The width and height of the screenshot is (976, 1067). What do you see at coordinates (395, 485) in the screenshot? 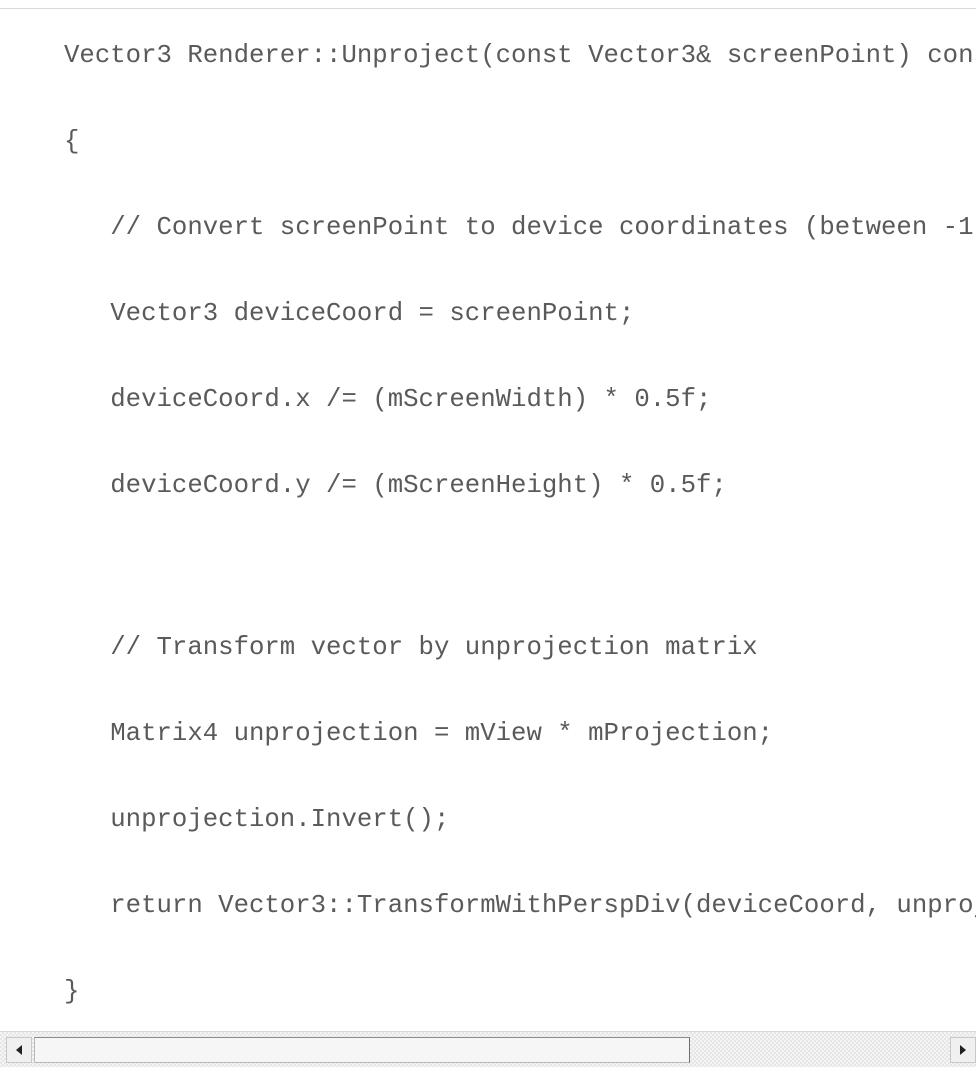
I see `code-line-6: deviceCoord.y /= (mScreenHeight) * 0.5f;` at bounding box center [395, 485].